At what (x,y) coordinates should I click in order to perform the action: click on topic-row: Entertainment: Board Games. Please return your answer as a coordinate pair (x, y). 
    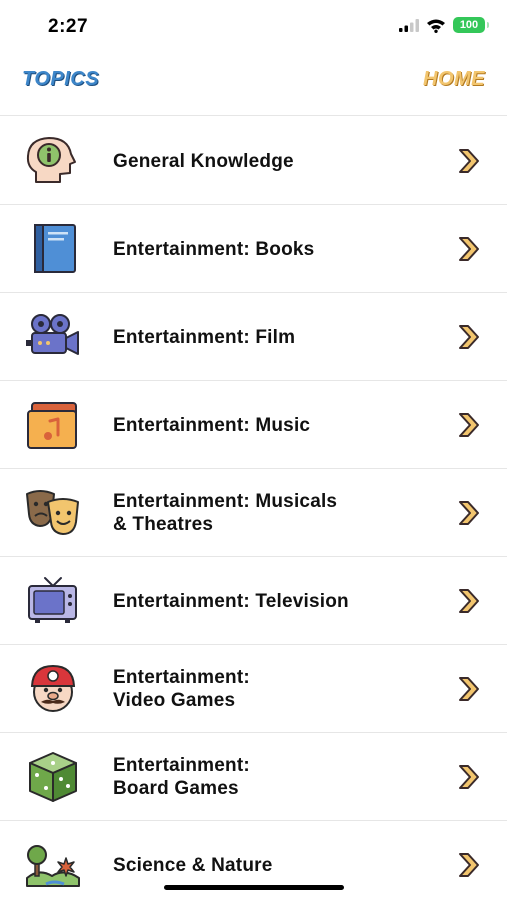
    Looking at the image, I should click on (253, 777).